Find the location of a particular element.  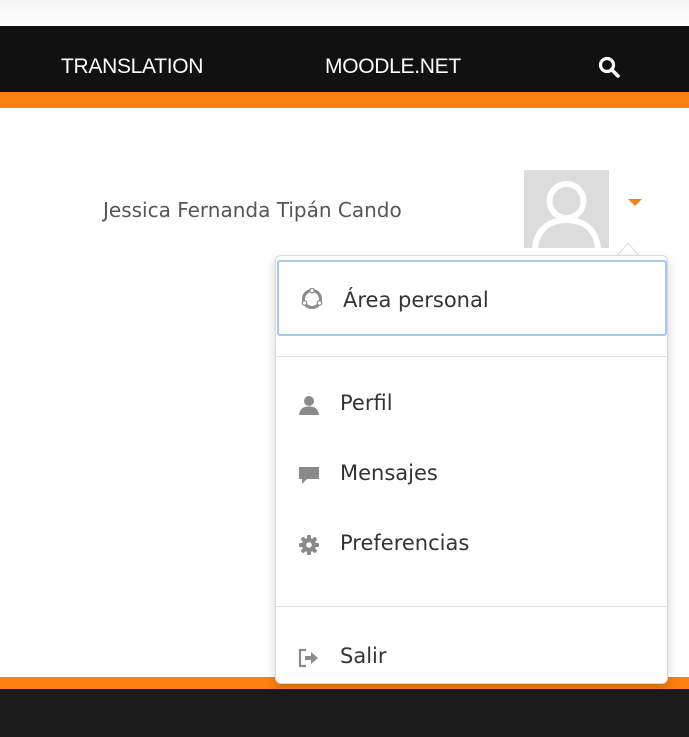

sign-out-icon is located at coordinates (309, 658).